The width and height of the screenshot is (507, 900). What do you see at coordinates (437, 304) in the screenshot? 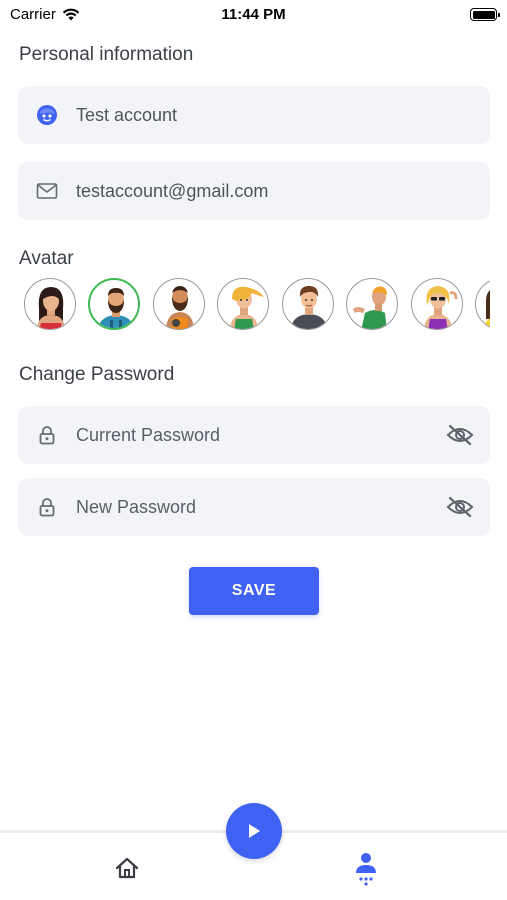
I see `avatar-woman-sunglasses` at bounding box center [437, 304].